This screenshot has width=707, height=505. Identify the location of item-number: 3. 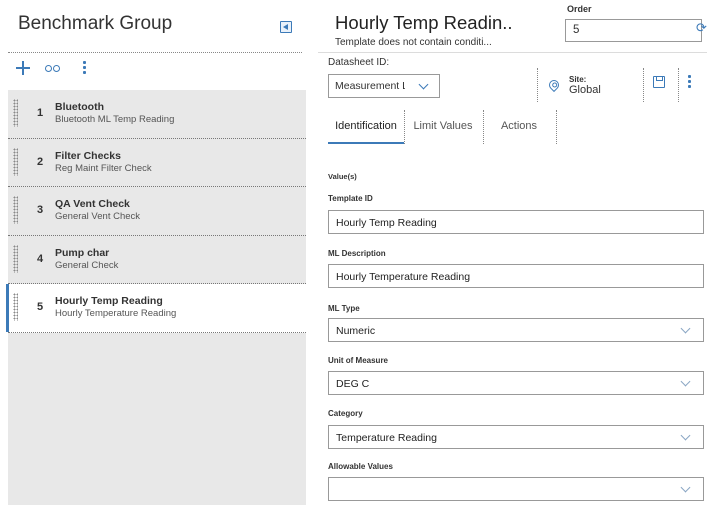
(40, 210).